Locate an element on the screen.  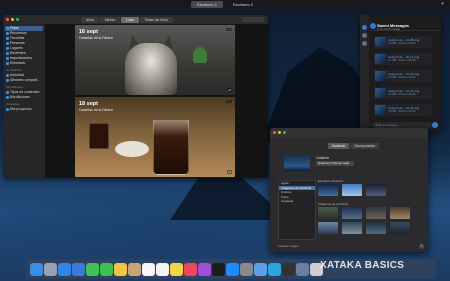
tv-icon is located at coordinates (218, 269).